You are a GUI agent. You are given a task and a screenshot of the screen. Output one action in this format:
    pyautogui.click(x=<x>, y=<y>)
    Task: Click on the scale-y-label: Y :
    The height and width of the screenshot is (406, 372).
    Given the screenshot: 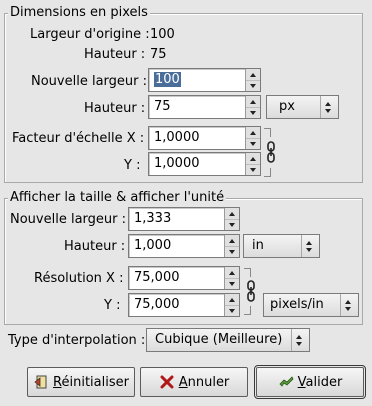 What is the action you would take?
    pyautogui.click(x=132, y=165)
    